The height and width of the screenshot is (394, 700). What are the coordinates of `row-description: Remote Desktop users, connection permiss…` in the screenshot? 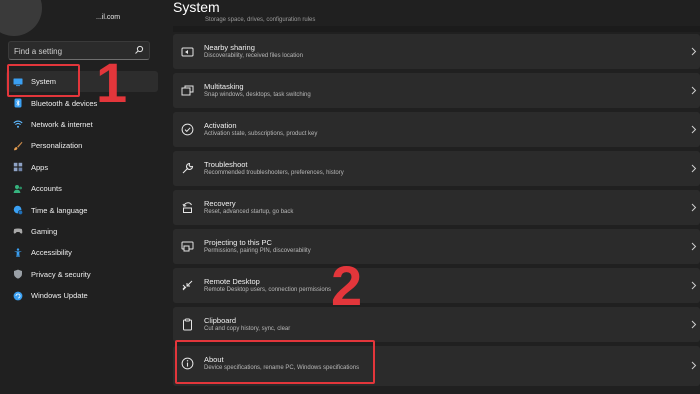 It's located at (268, 290).